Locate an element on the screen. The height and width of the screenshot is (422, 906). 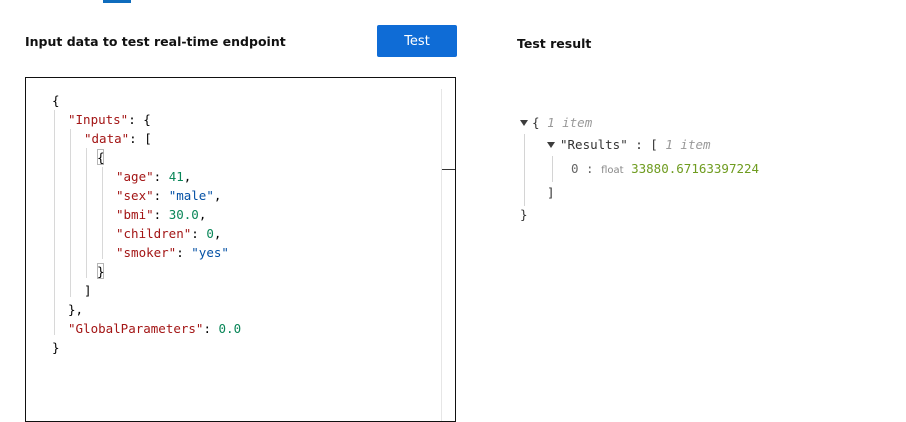
code-token: "sex" is located at coordinates (135, 195).